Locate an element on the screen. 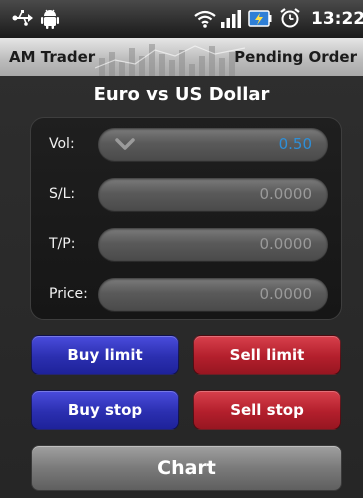 This screenshot has height=498, width=363. stop-loss-row: S/L: 0.0000 is located at coordinates (187, 194).